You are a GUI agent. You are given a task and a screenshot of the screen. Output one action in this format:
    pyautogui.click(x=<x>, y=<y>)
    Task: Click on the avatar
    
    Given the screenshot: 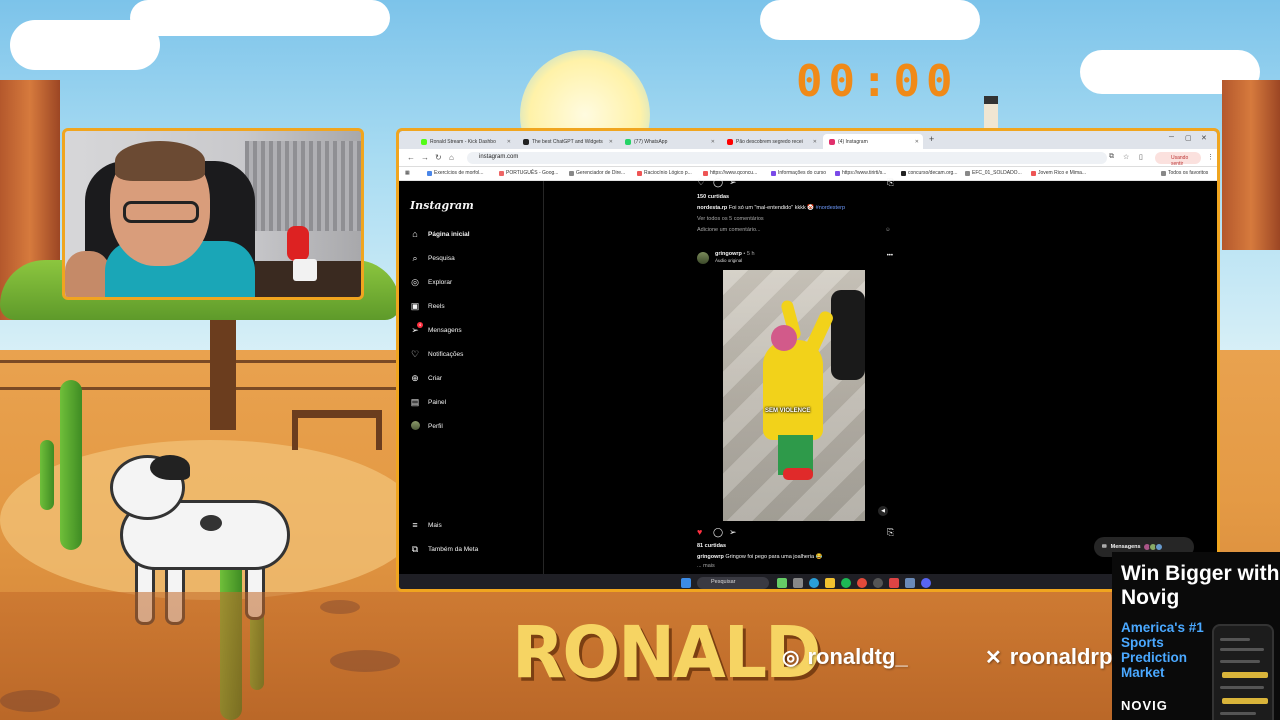 What is the action you would take?
    pyautogui.click(x=703, y=258)
    